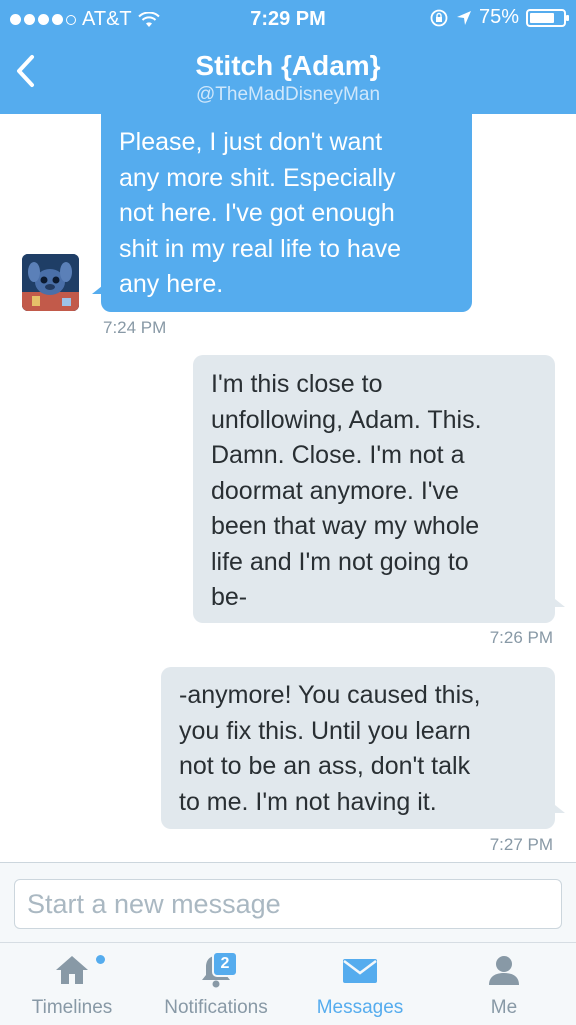  Describe the element at coordinates (216, 1007) in the screenshot. I see `tab-label: Notifications` at that location.